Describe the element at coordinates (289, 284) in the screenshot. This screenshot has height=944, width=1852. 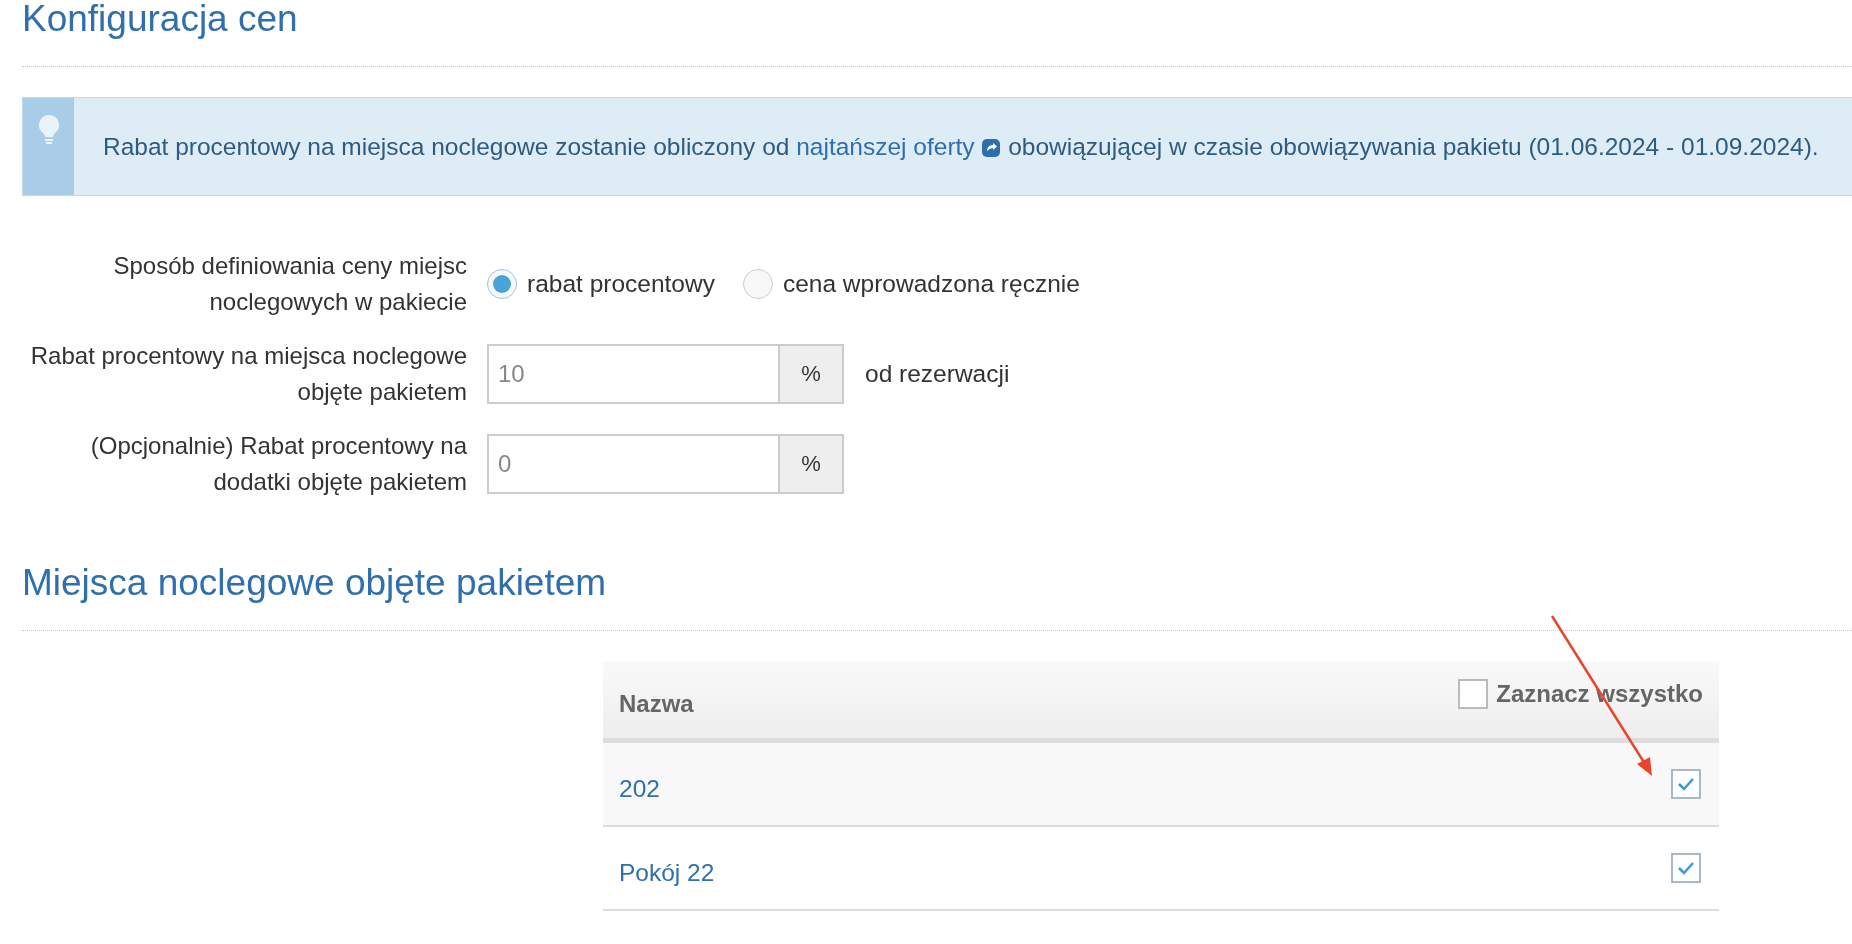
I see `field-label: Sposób definiowania ceny miejsc noclegowych w pakiecie` at that location.